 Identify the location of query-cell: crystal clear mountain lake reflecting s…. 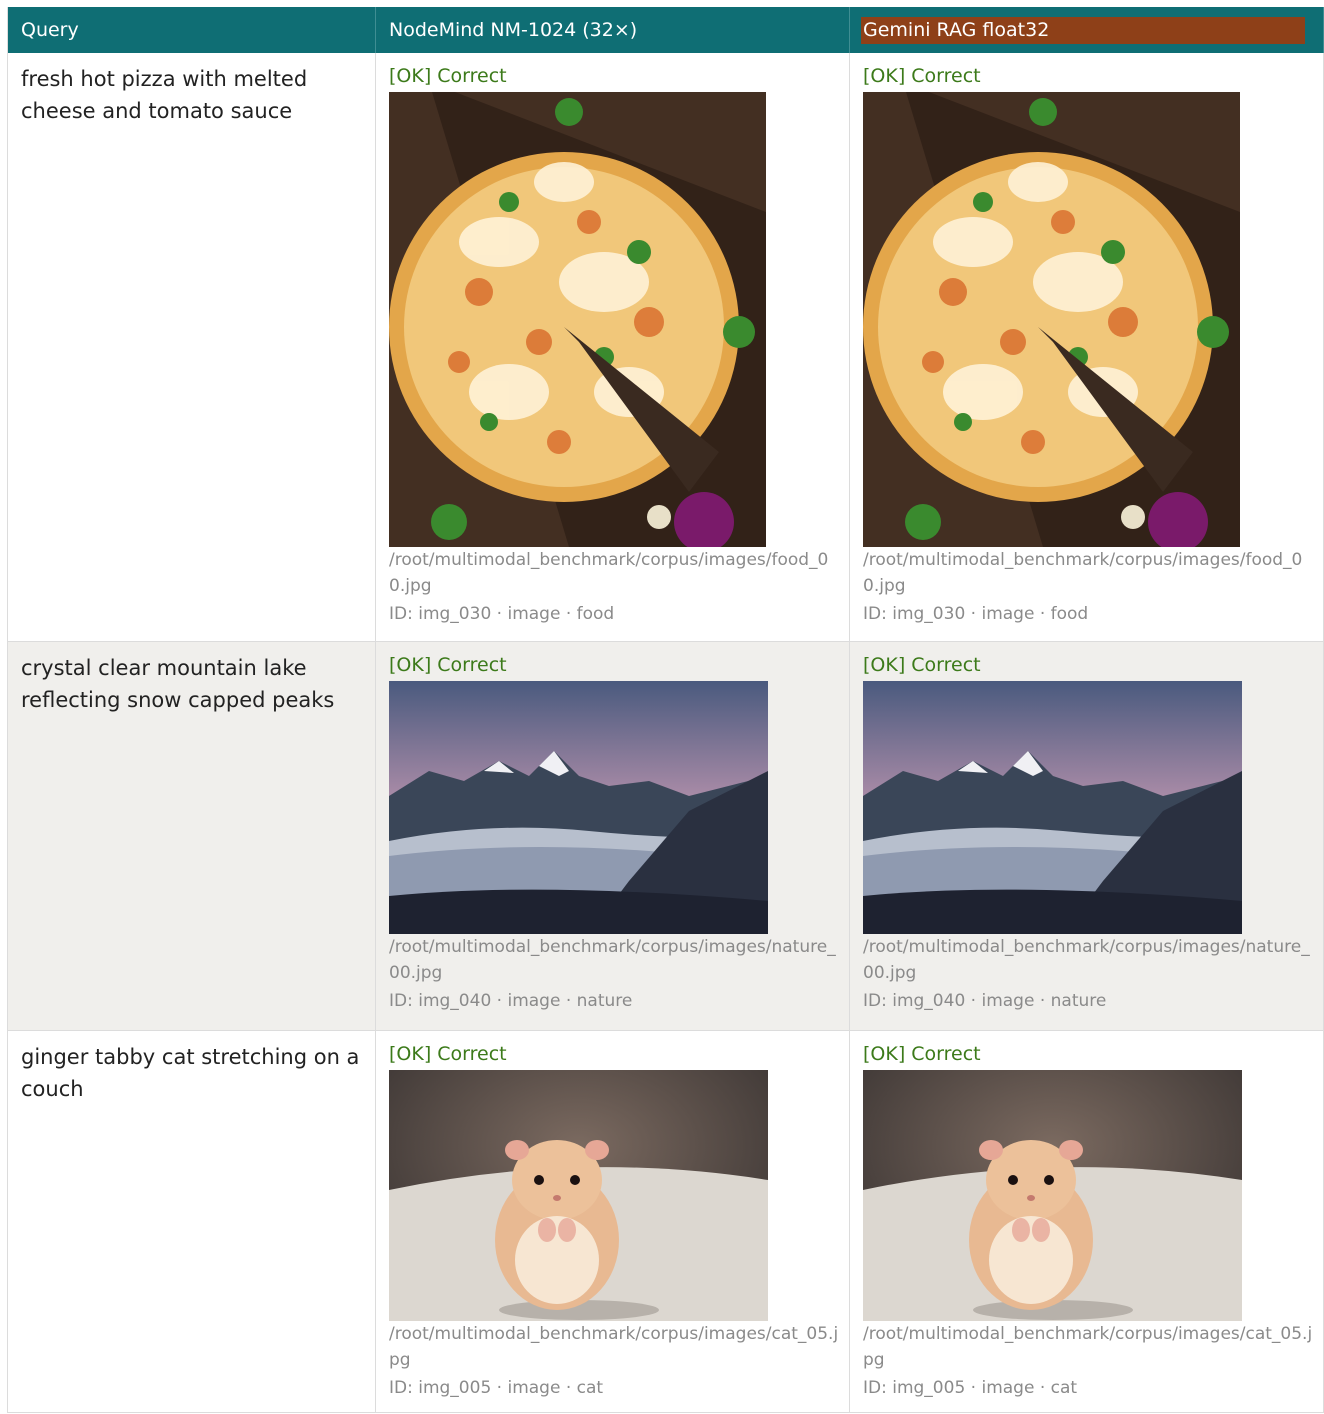
(192, 836).